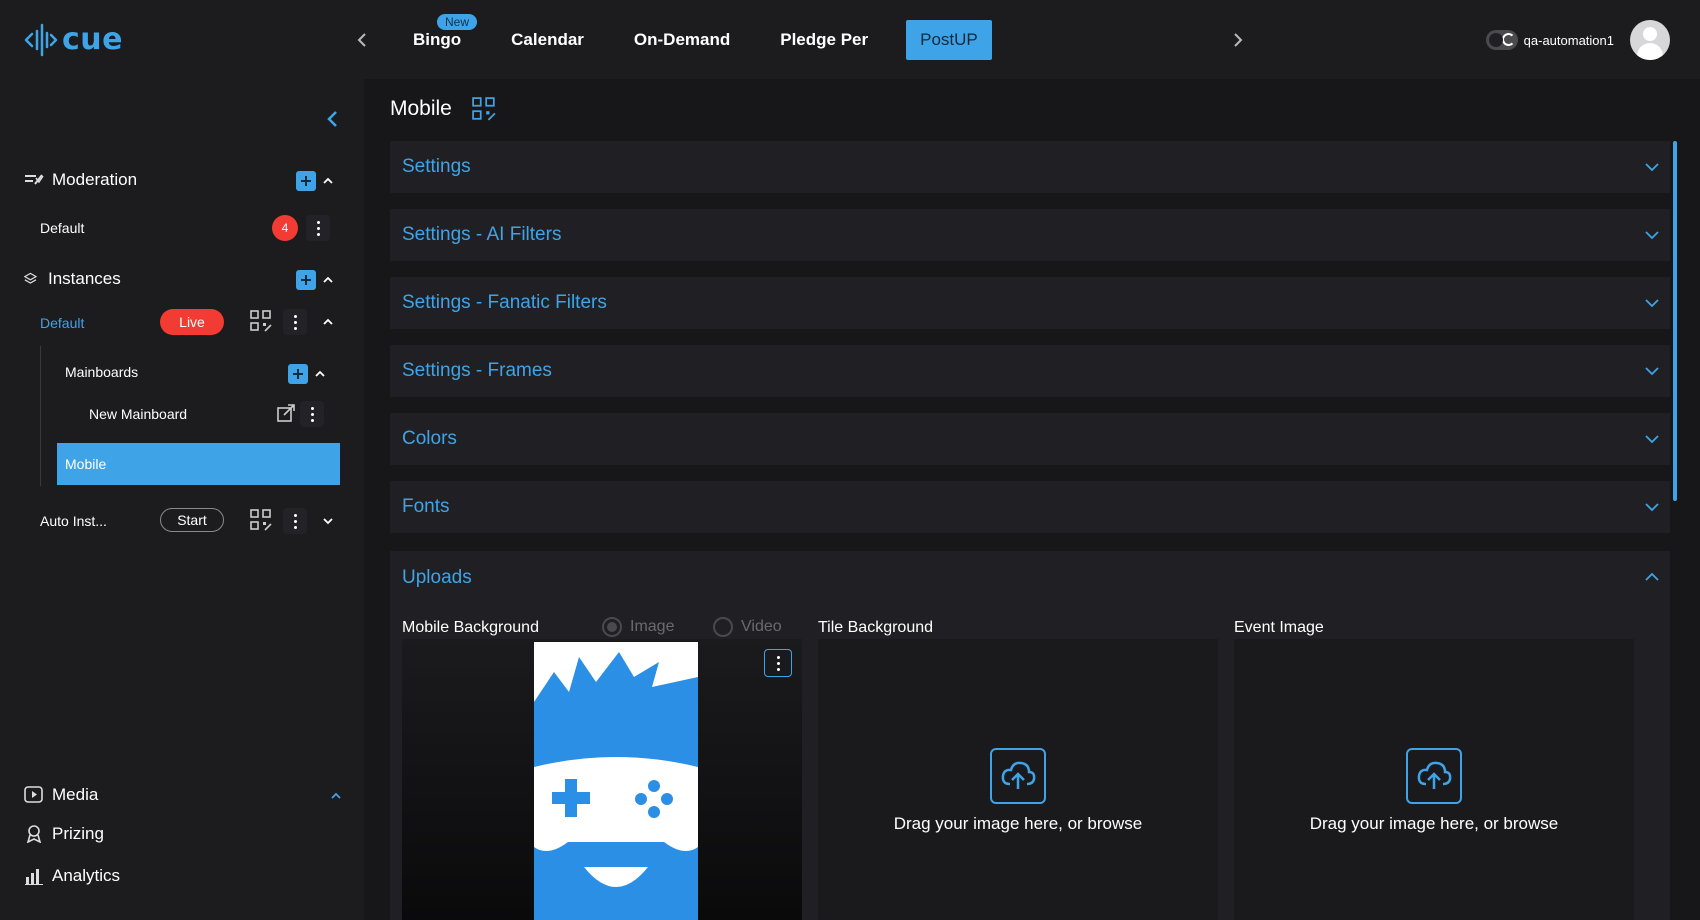 Image resolution: width=1700 pixels, height=920 pixels. I want to click on tab-bingo: Bingo New, so click(439, 37).